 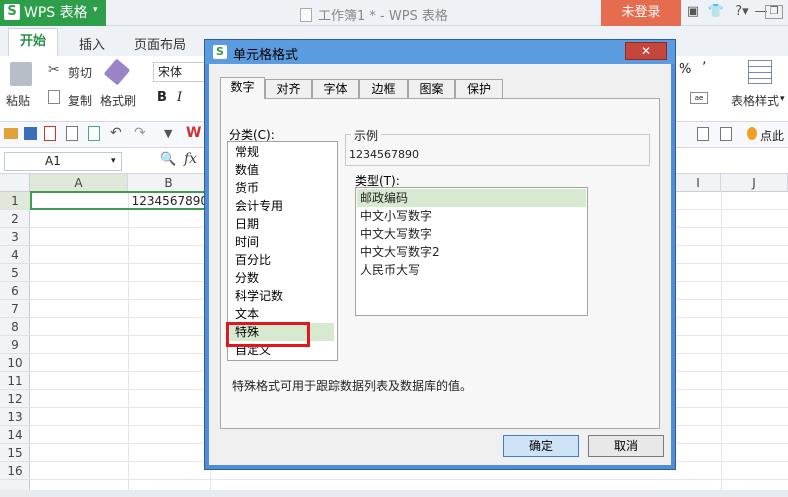 What do you see at coordinates (162, 97) in the screenshot?
I see `bold-button: B` at bounding box center [162, 97].